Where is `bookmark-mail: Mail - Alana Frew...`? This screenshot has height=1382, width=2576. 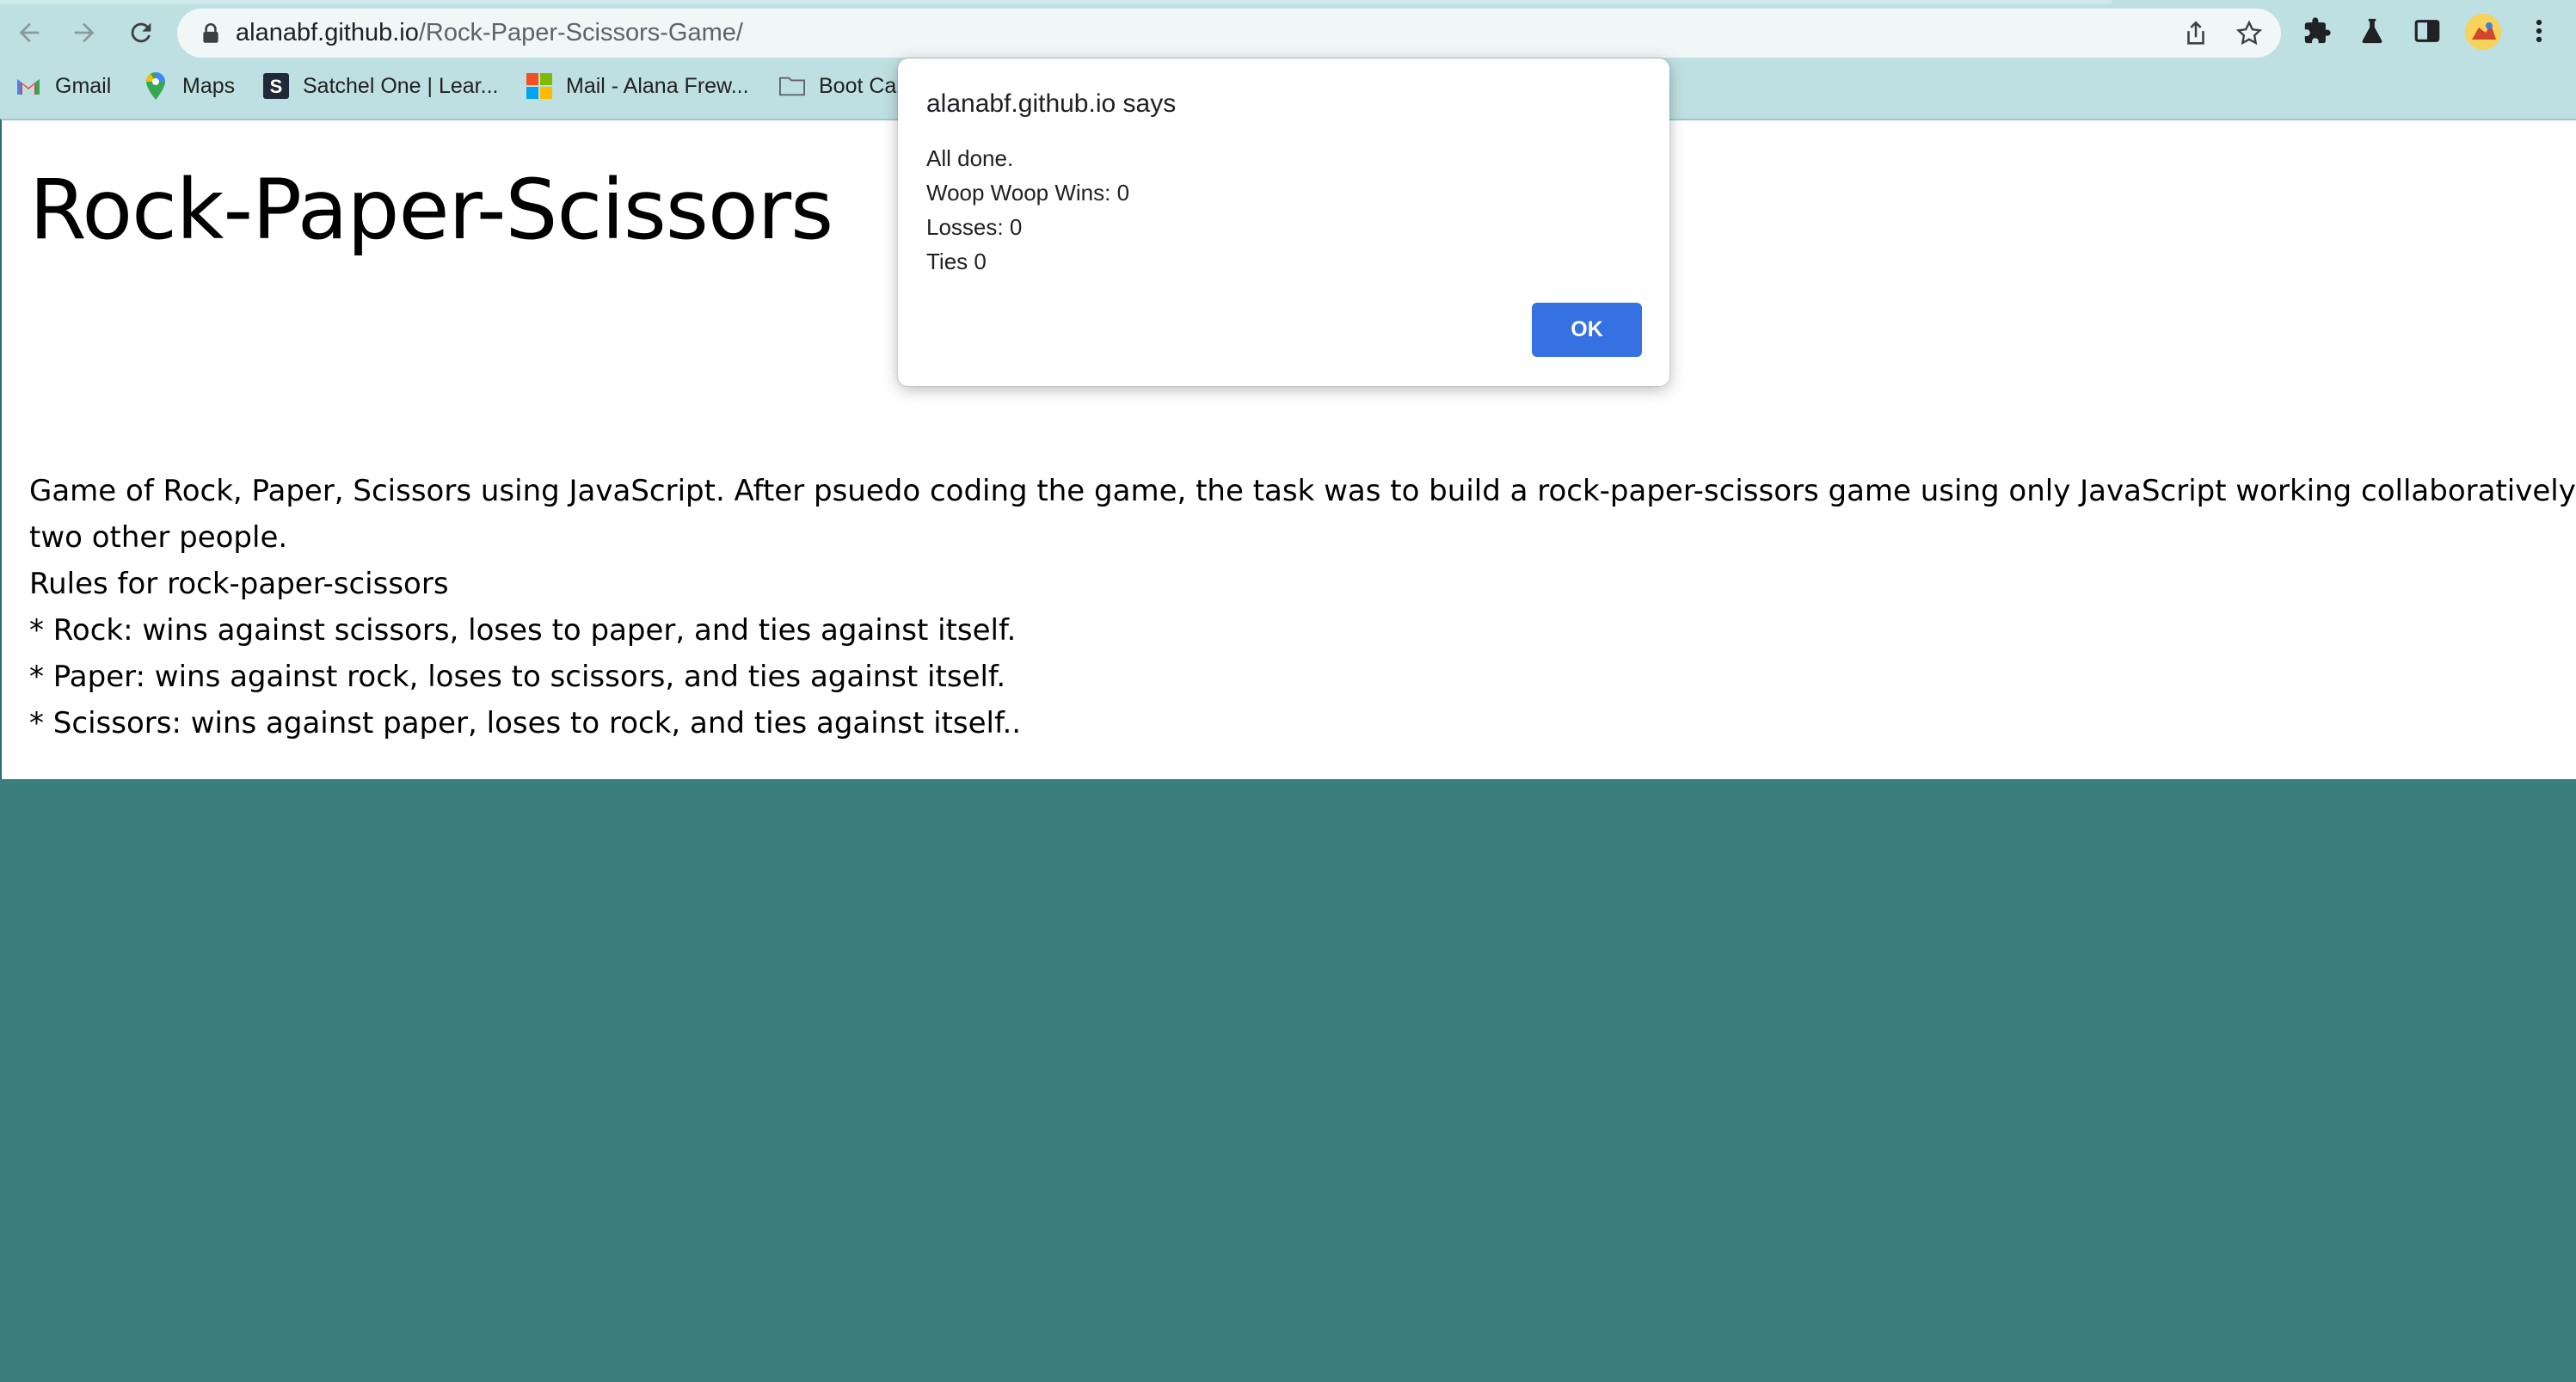 bookmark-mail: Mail - Alana Frew... is located at coordinates (637, 86).